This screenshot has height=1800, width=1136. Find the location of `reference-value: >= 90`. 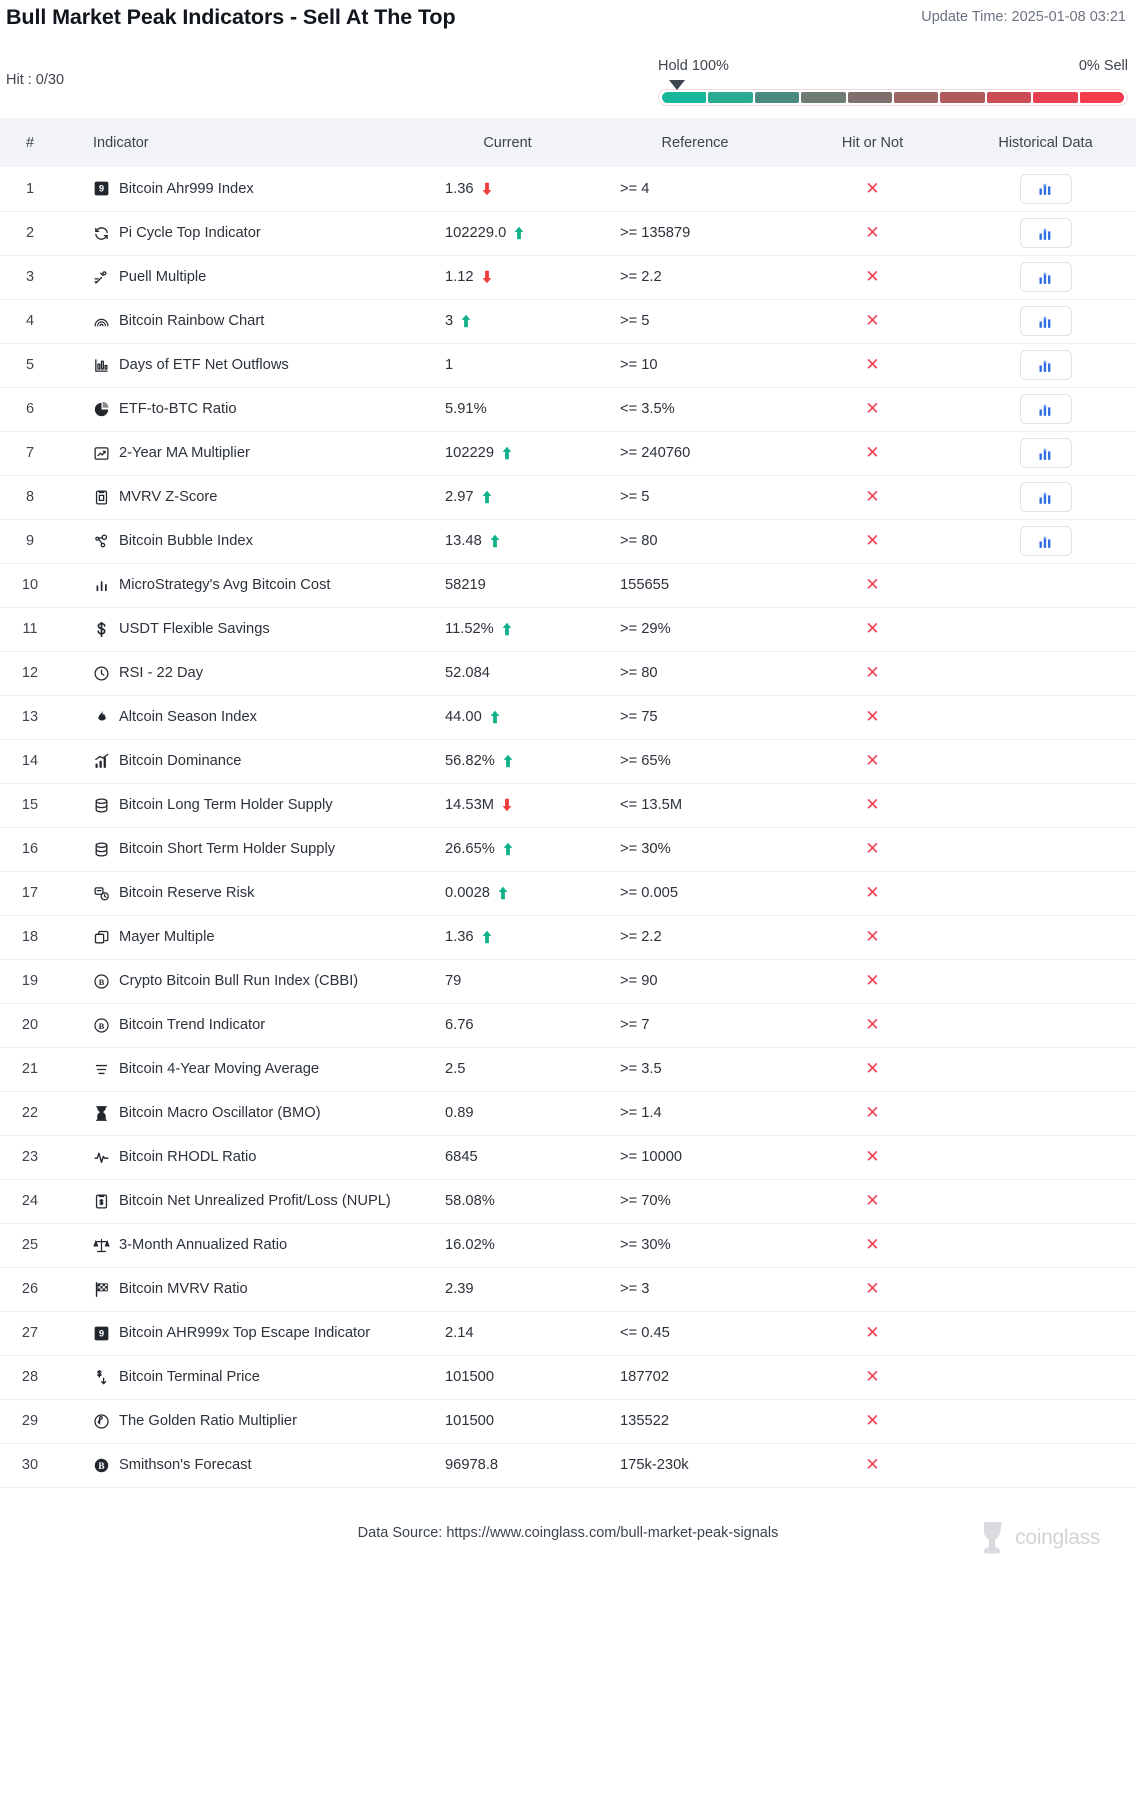

reference-value: >= 90 is located at coordinates (695, 981).